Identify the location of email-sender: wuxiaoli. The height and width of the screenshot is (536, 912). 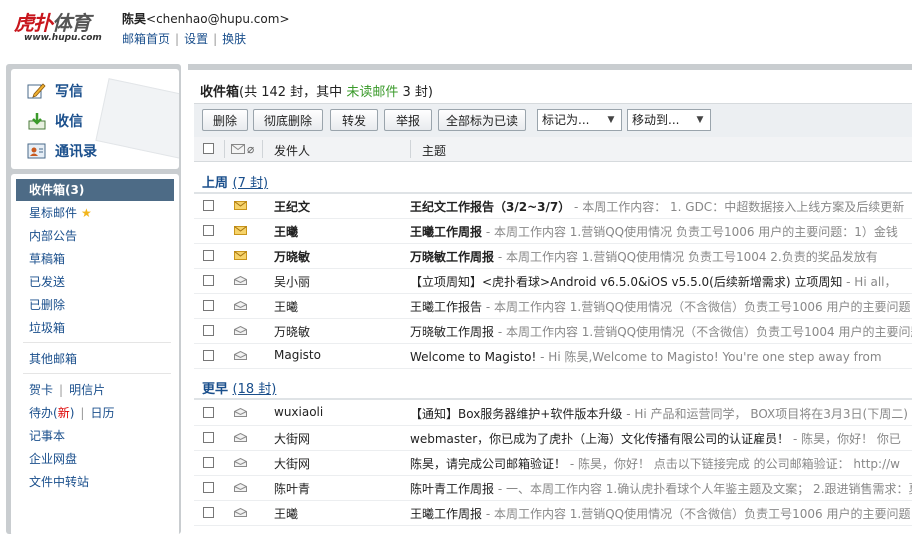
(298, 412).